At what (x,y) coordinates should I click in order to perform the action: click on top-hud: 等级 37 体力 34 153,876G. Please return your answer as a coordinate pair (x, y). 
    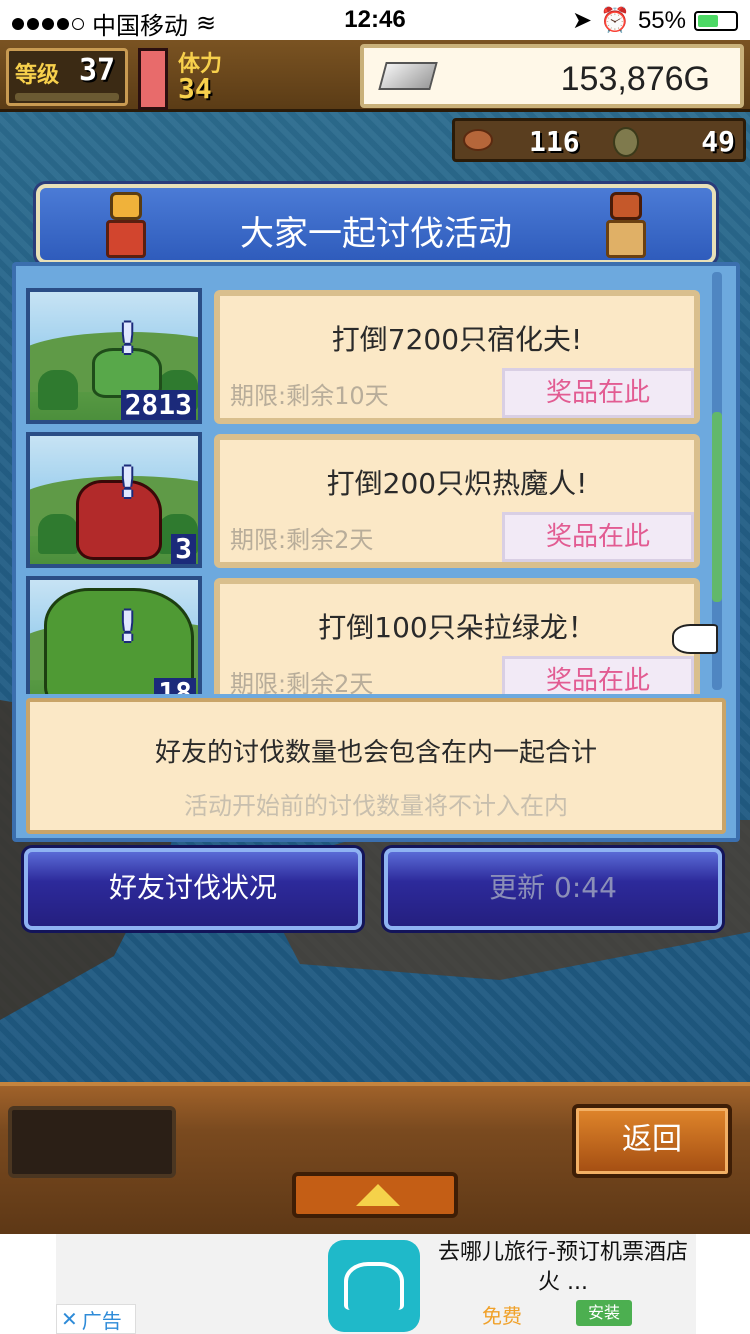
    Looking at the image, I should click on (375, 76).